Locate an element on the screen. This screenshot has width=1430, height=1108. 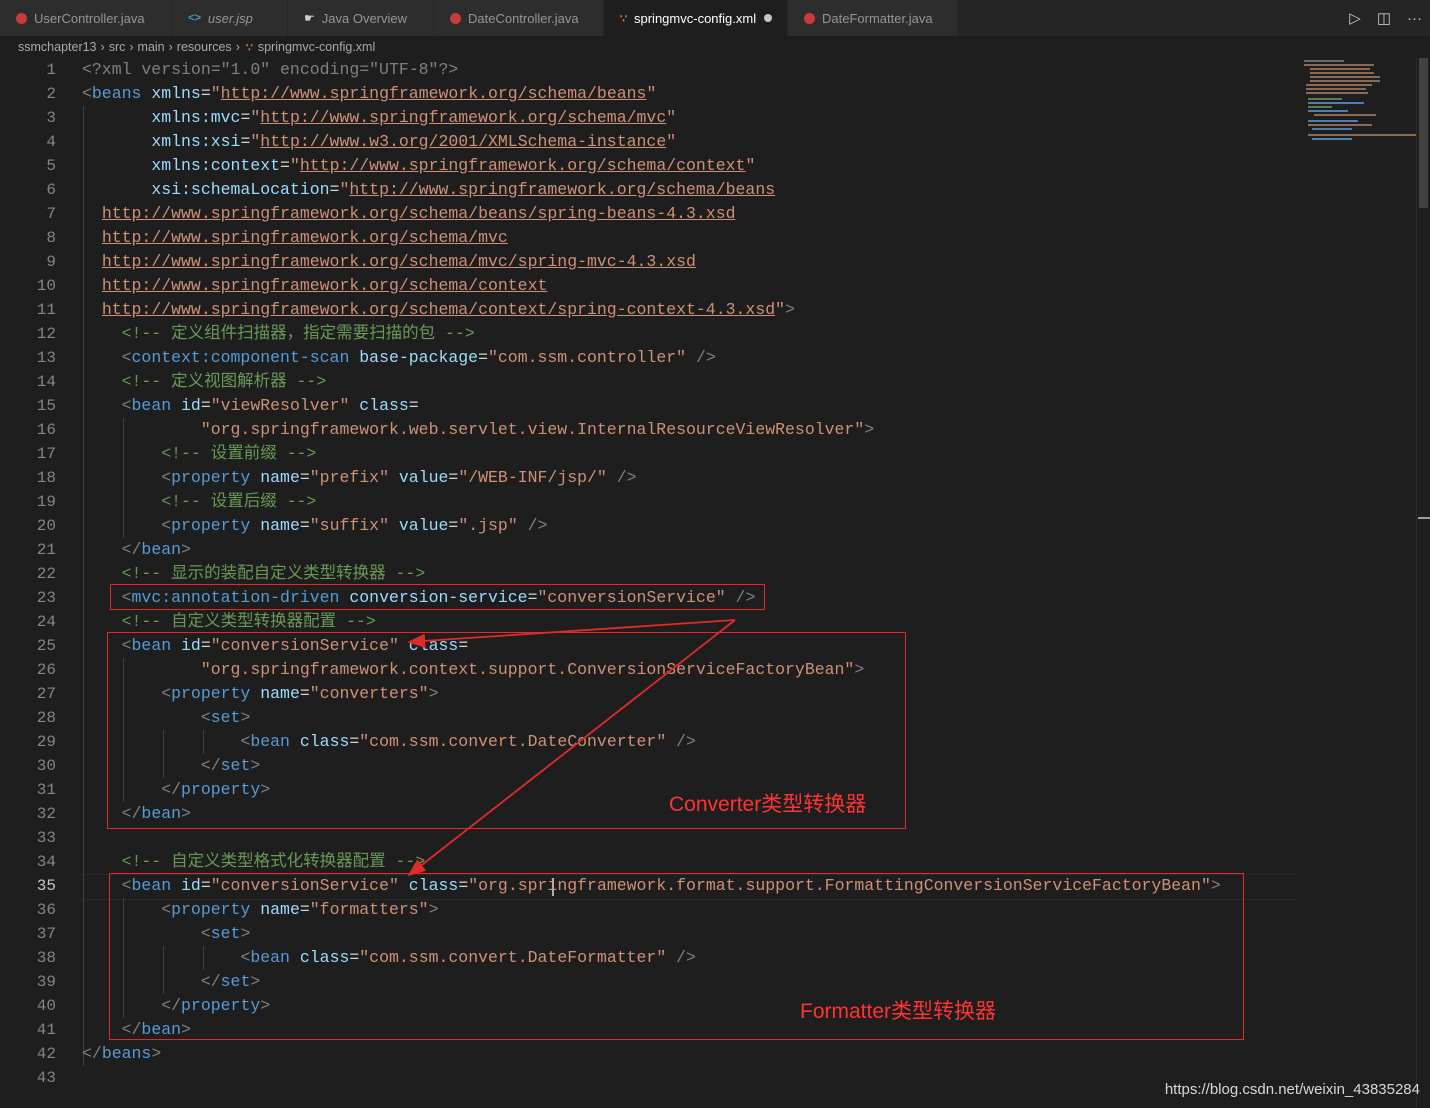
line-number: 13 is located at coordinates (46, 358).